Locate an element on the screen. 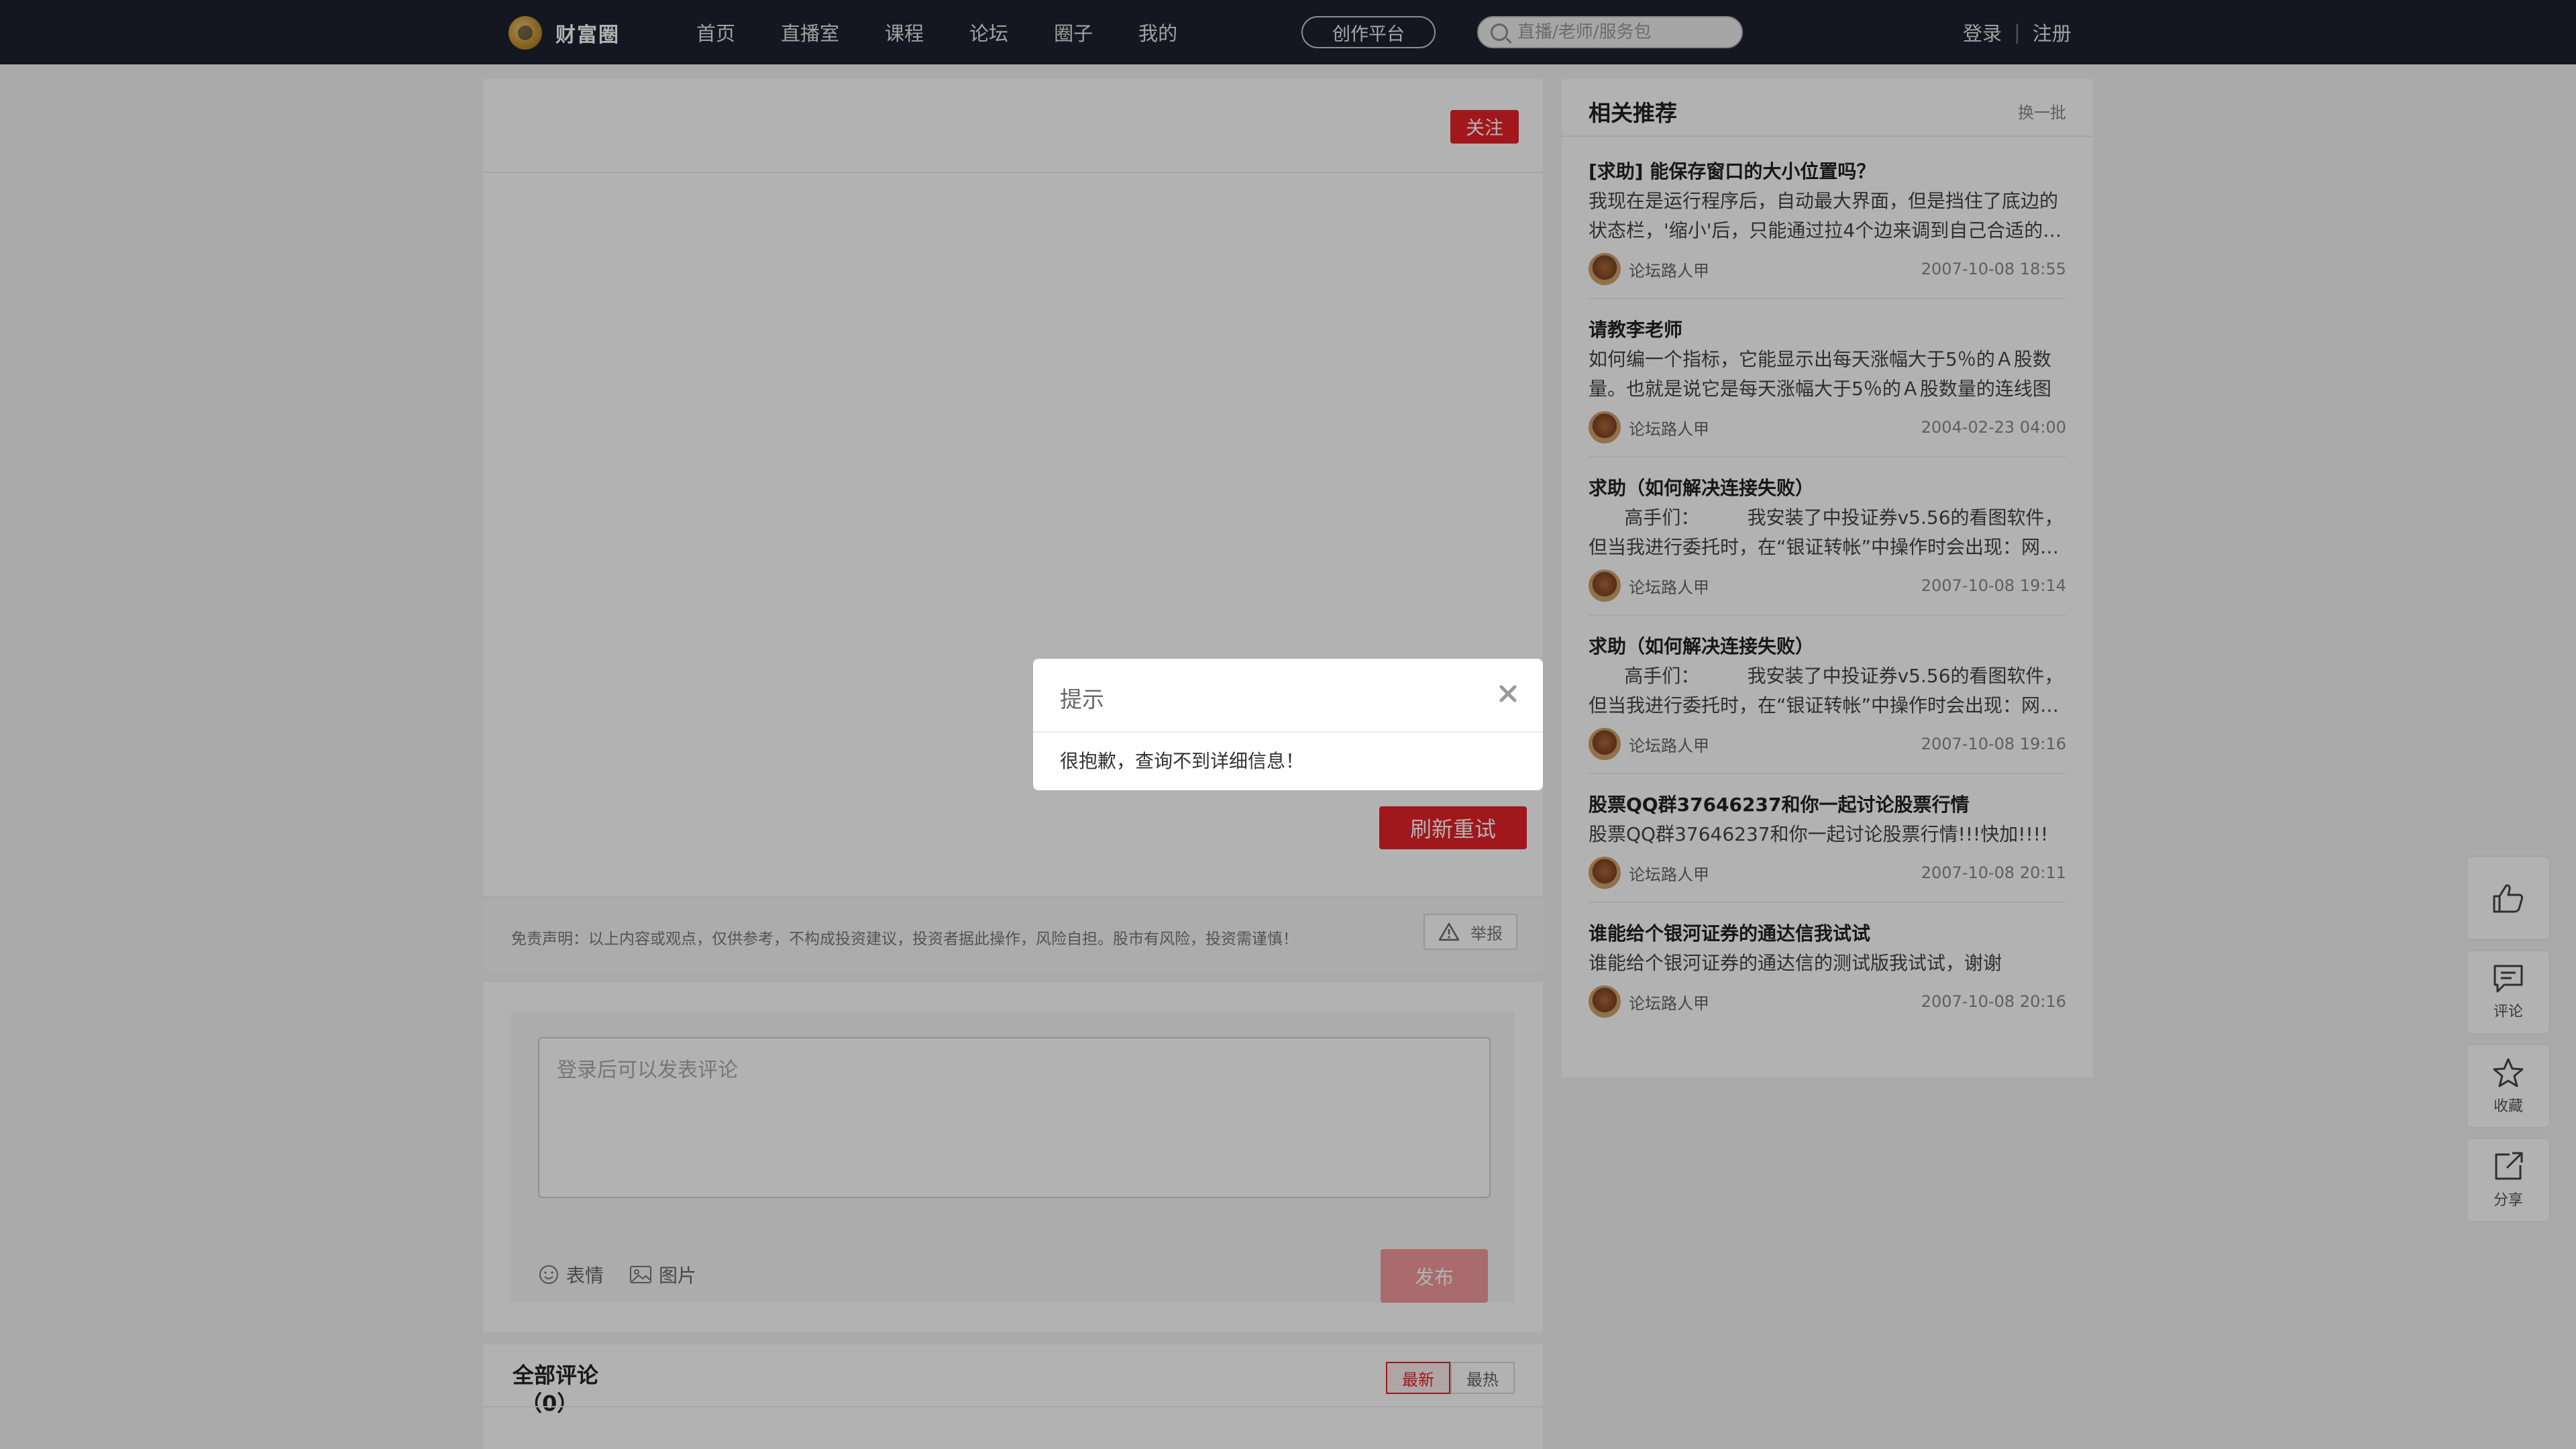 Image resolution: width=2576 pixels, height=1449 pixels. dialog-header: 提示 is located at coordinates (1288, 696).